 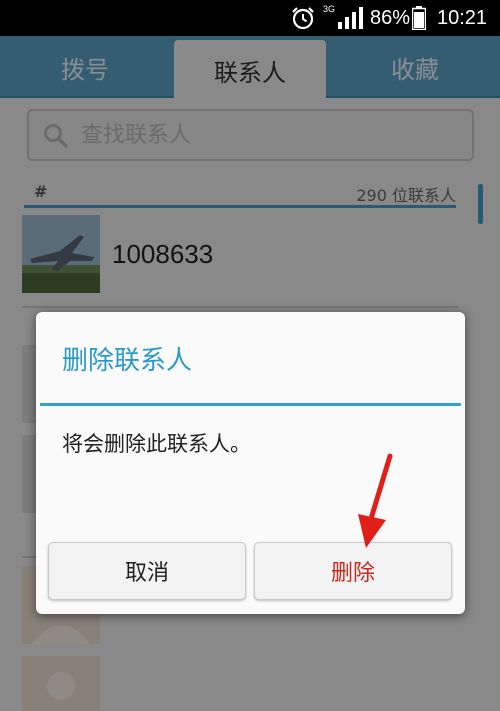 I want to click on network-type: 3G, so click(x=329, y=9).